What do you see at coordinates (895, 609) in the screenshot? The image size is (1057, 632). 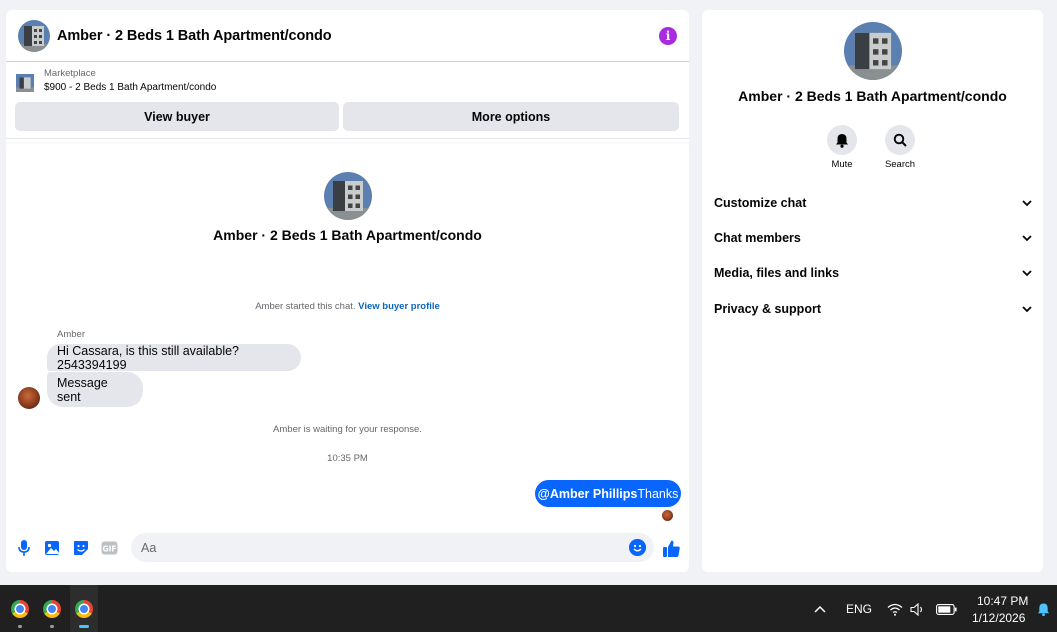 I see `wifi-icon` at bounding box center [895, 609].